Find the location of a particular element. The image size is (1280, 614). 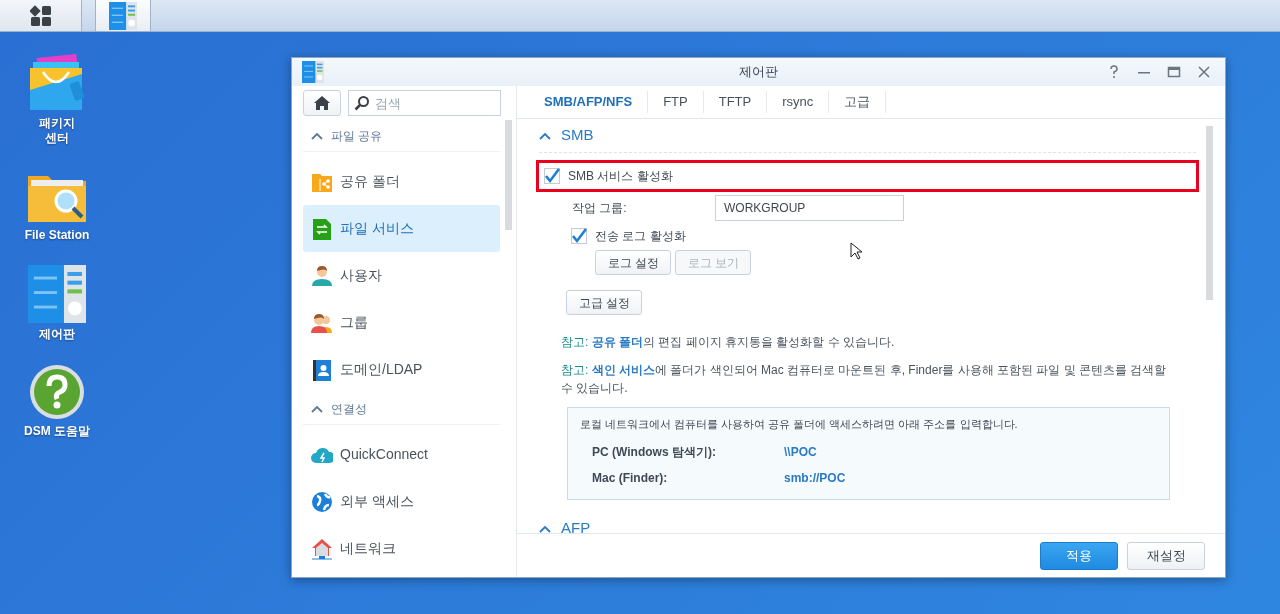

sidebar-item: 외부 액세스 is located at coordinates (401, 501).